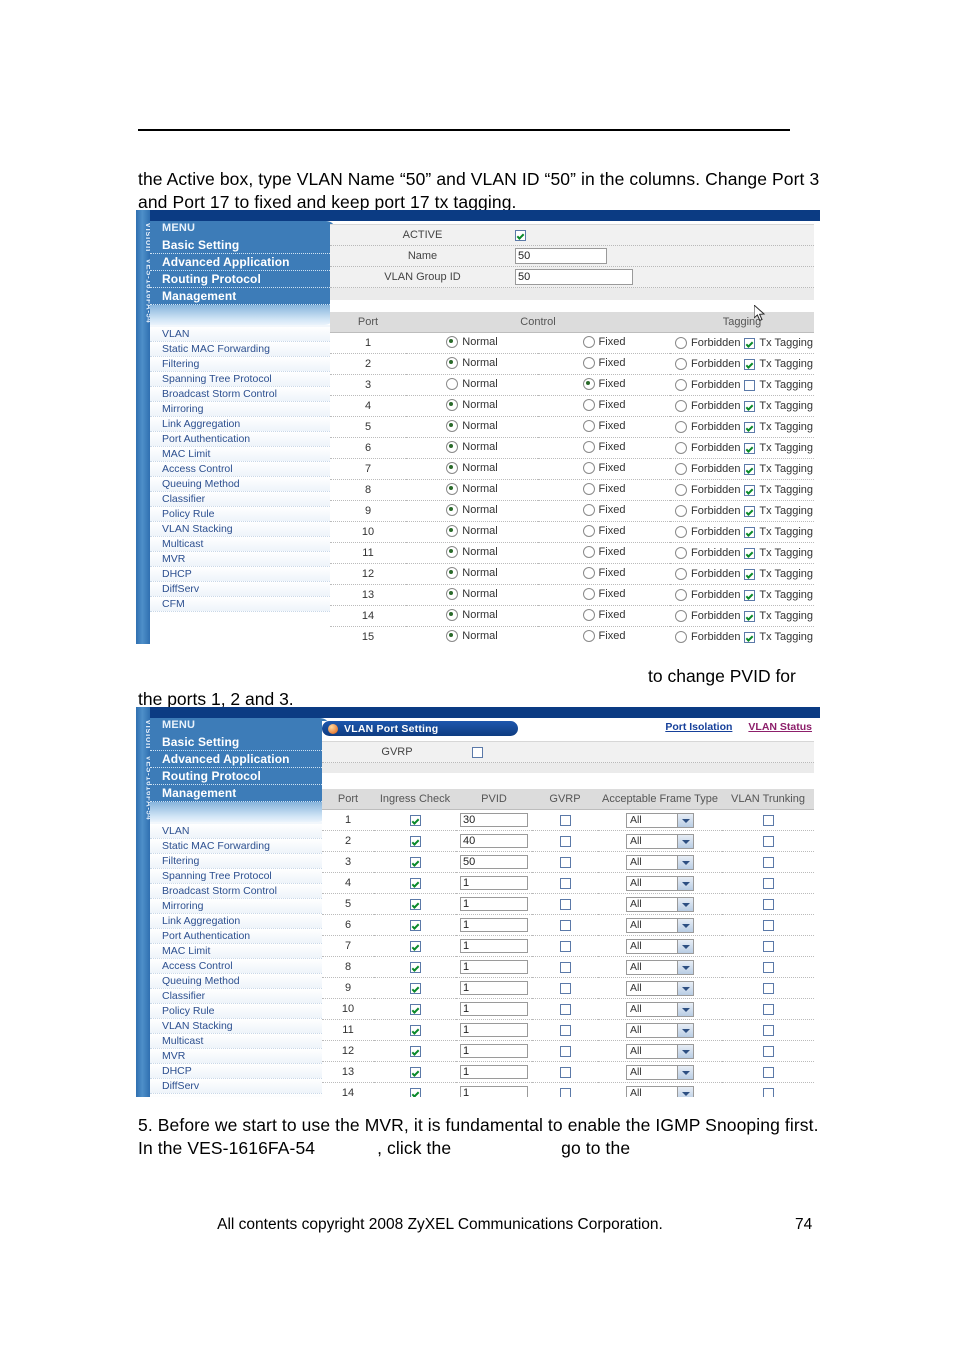  What do you see at coordinates (240, 793) in the screenshot?
I see `sidebar-item-management: Management` at bounding box center [240, 793].